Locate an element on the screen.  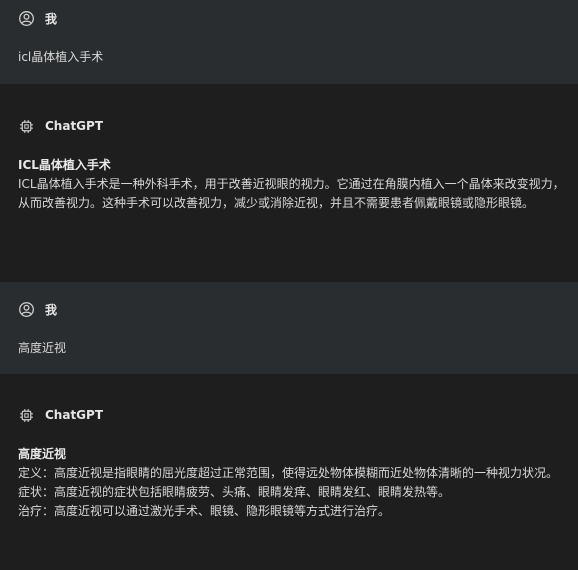
response-title: ICL晶体植入手术 is located at coordinates (64, 165).